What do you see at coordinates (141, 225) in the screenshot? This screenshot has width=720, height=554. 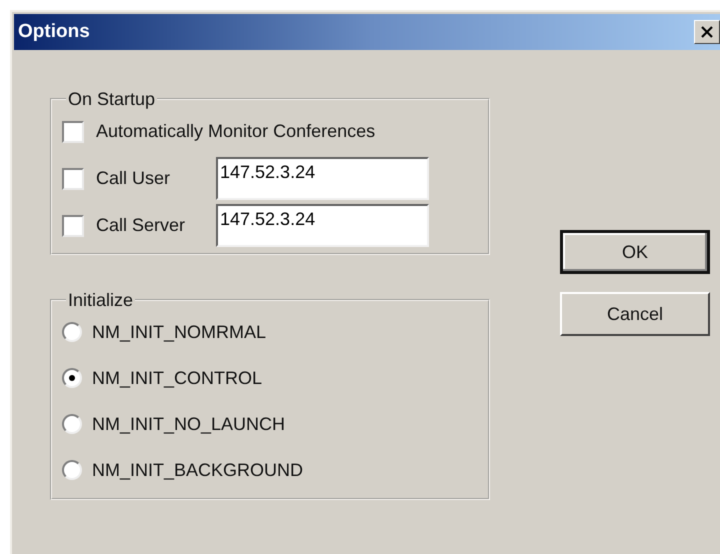 I see `checkbox-label: Call Server` at bounding box center [141, 225].